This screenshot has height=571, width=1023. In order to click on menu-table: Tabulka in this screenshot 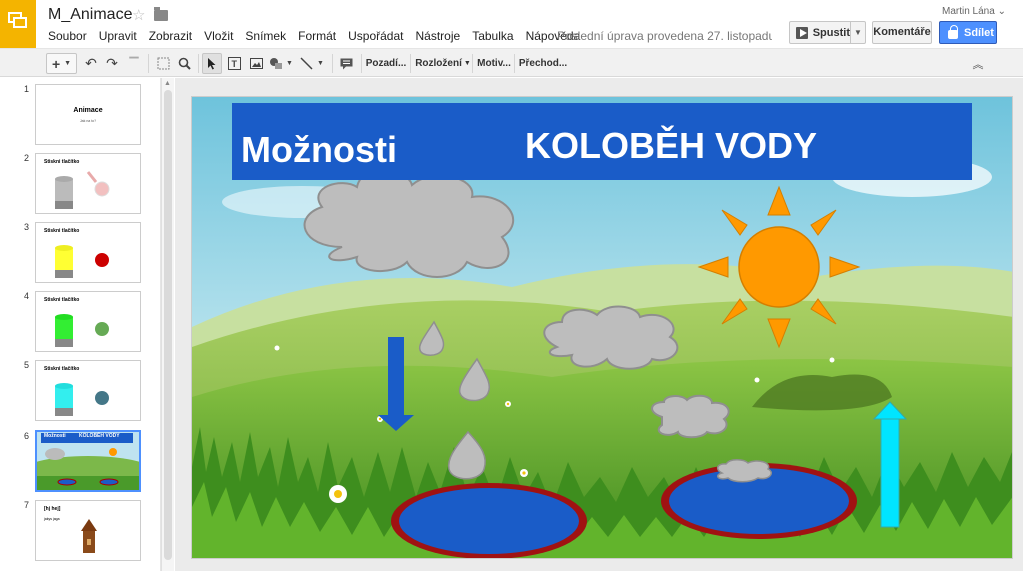, I will do `click(492, 36)`.